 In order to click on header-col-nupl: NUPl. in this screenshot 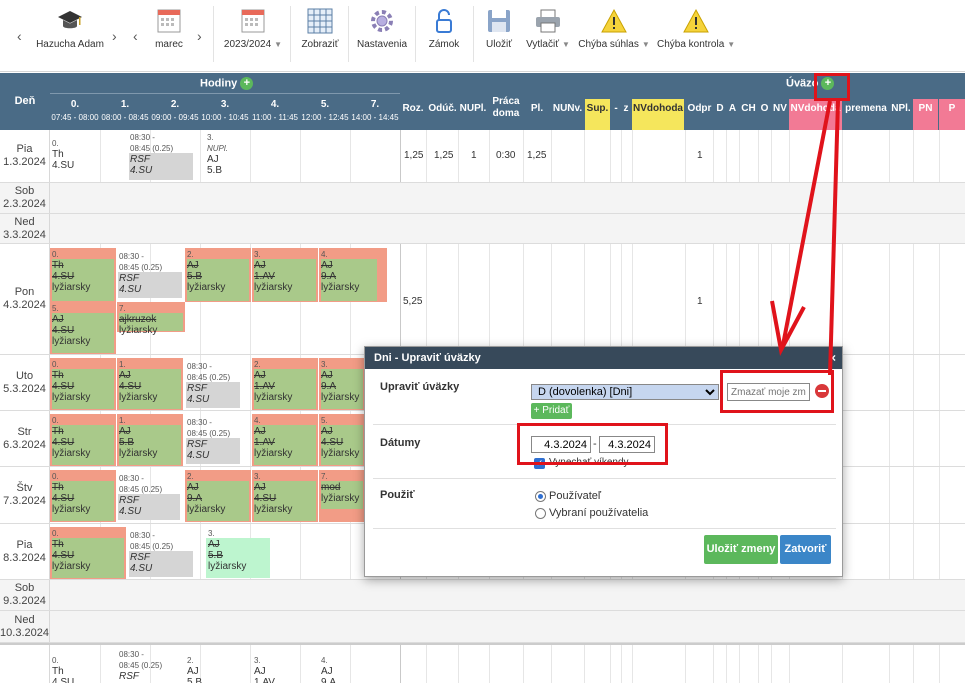, I will do `click(473, 108)`.